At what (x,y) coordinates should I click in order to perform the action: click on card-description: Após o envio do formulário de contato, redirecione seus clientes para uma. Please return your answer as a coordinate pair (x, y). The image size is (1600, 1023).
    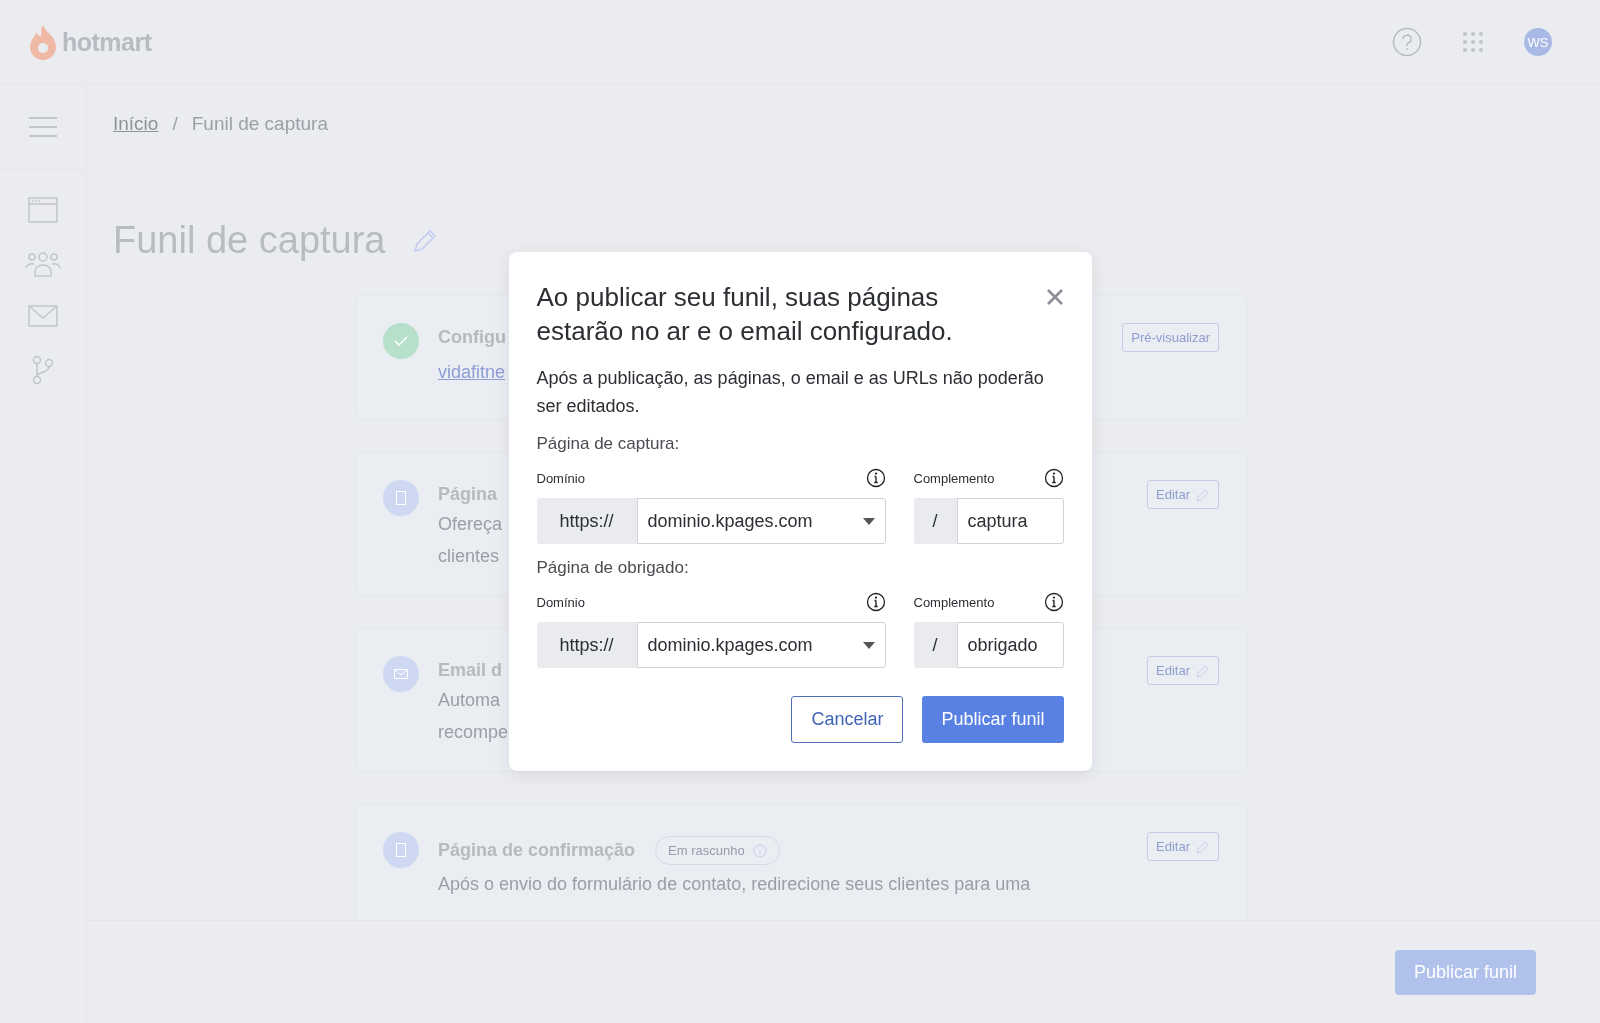
    Looking at the image, I should click on (734, 884).